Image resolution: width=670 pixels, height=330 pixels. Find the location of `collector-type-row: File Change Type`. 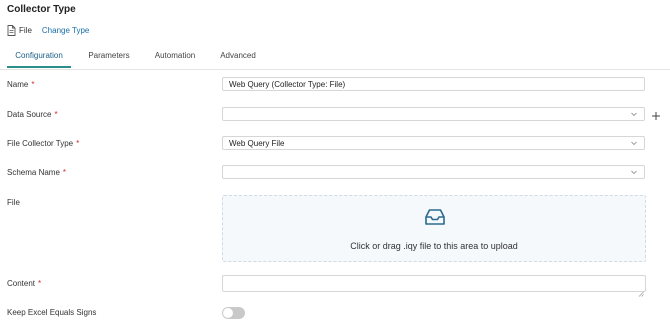

collector-type-row: File Change Type is located at coordinates (48, 30).